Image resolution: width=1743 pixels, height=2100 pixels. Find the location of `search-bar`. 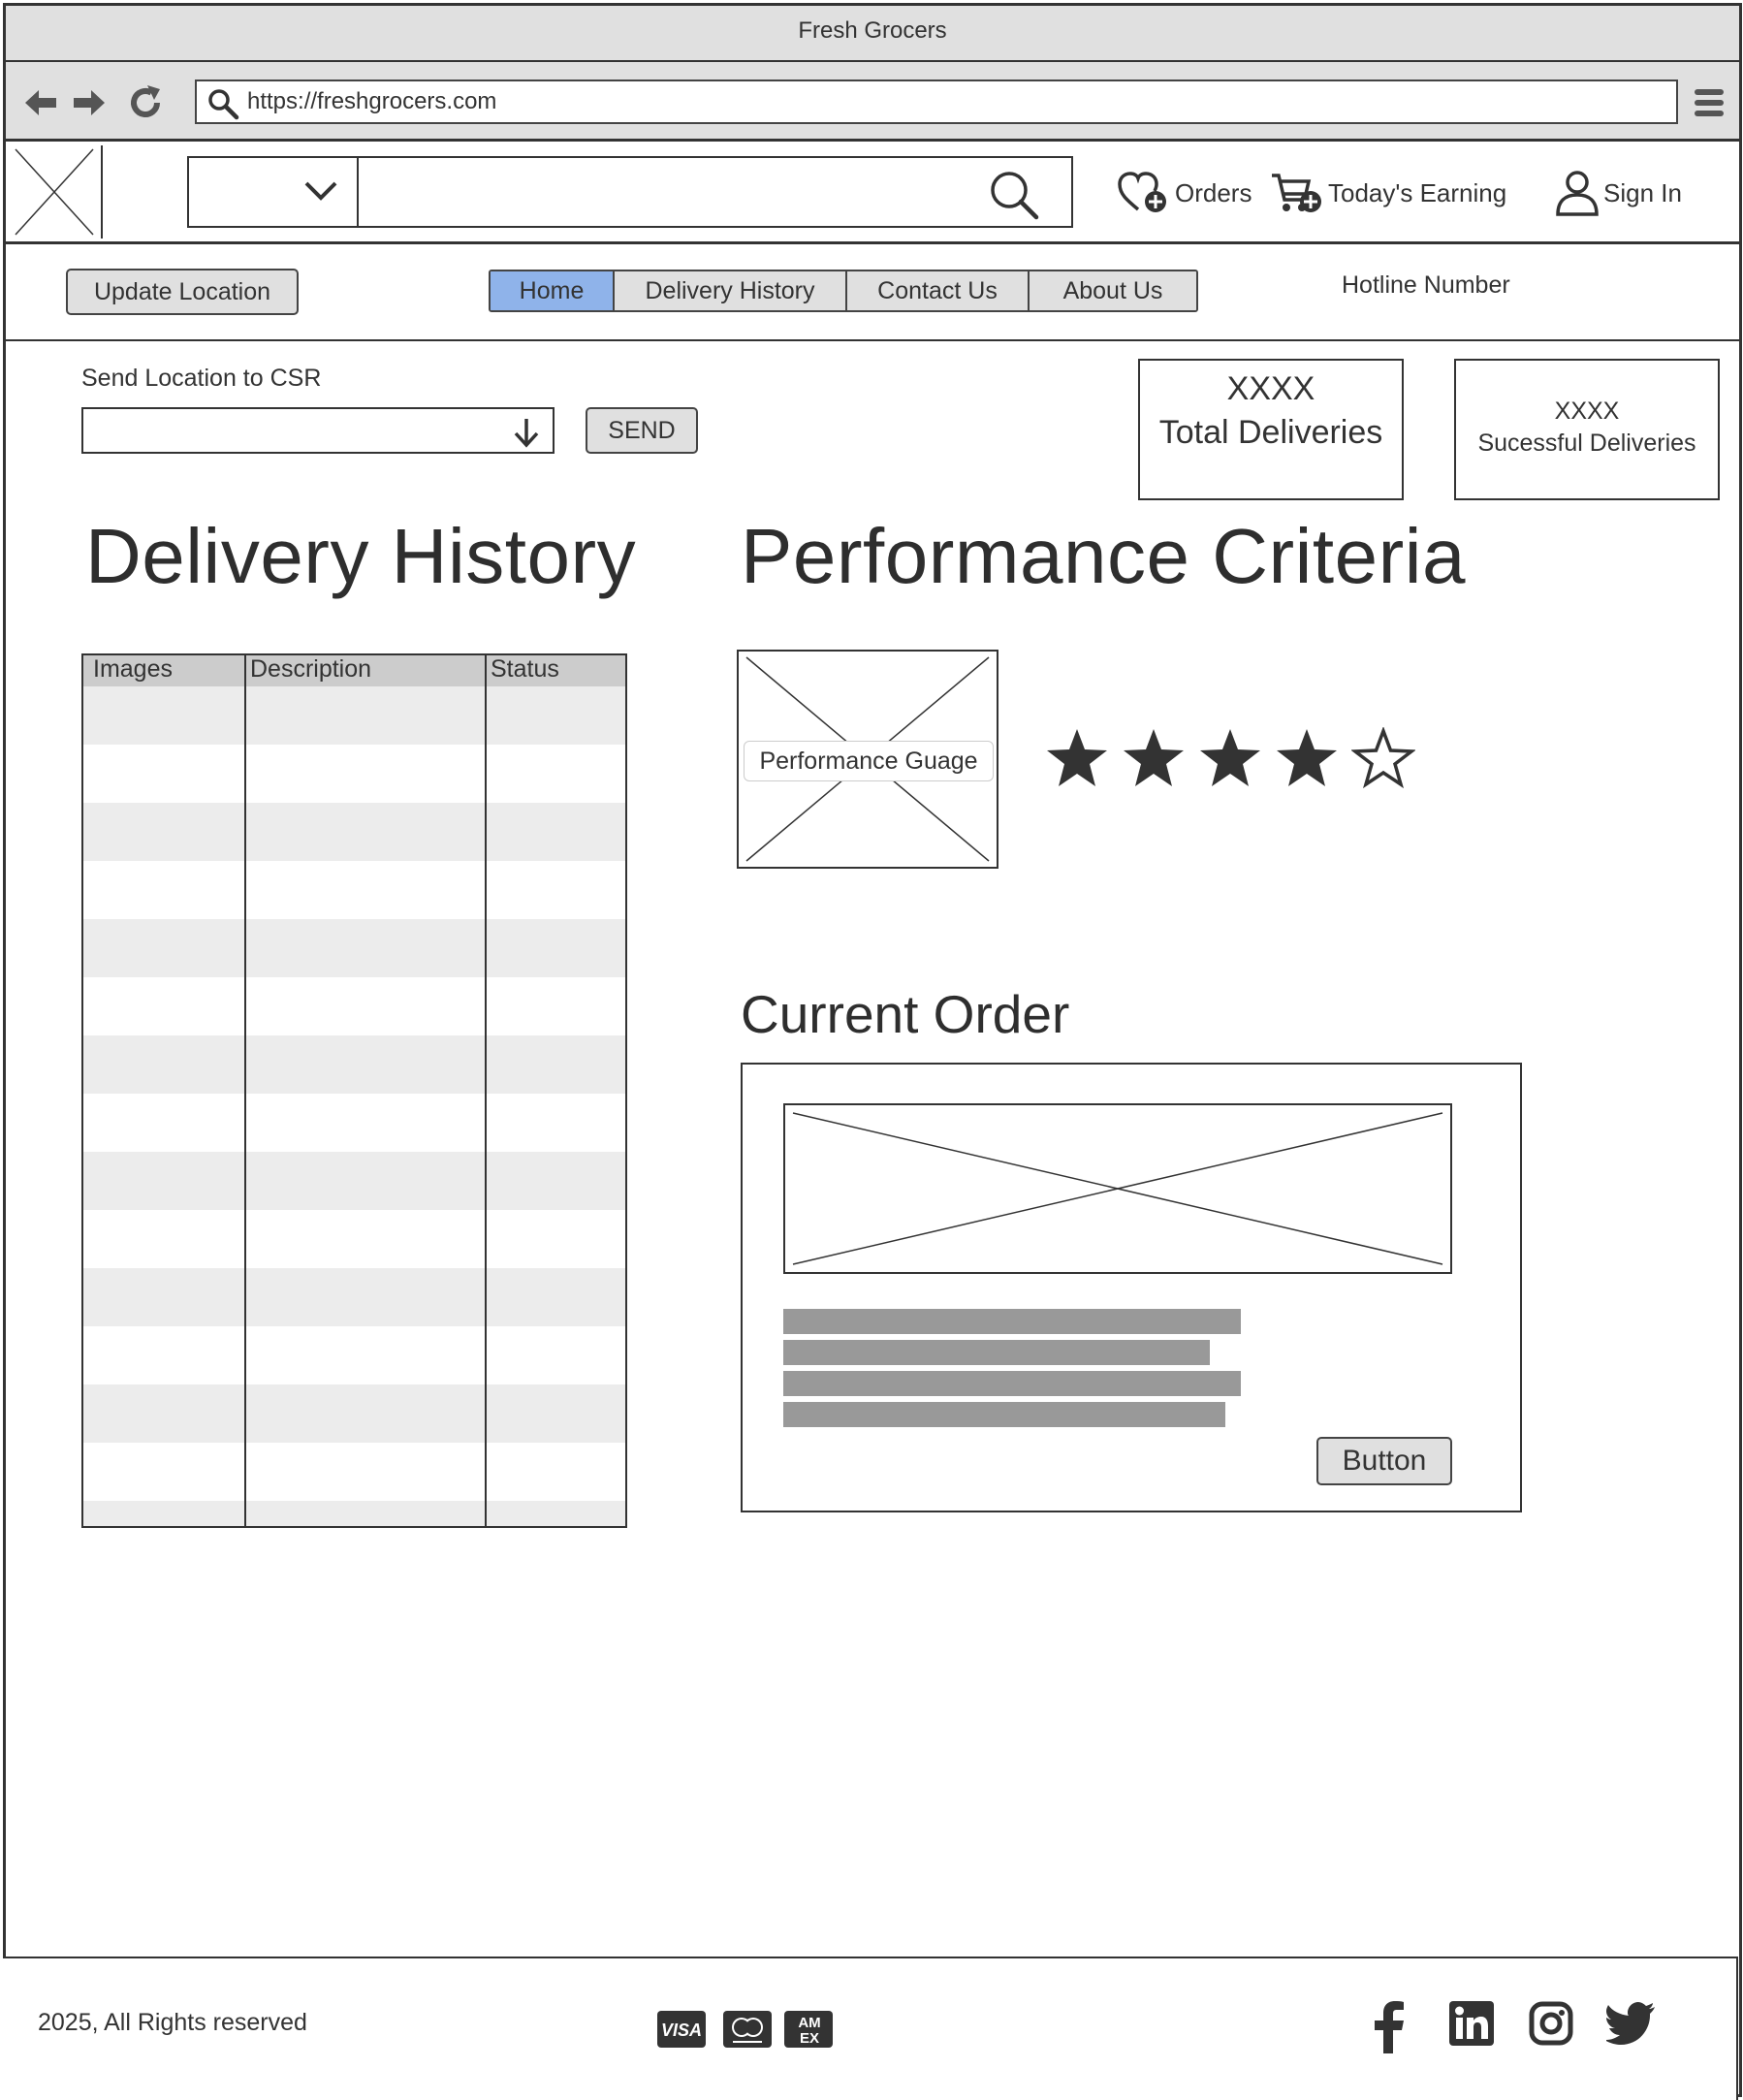

search-bar is located at coordinates (630, 192).